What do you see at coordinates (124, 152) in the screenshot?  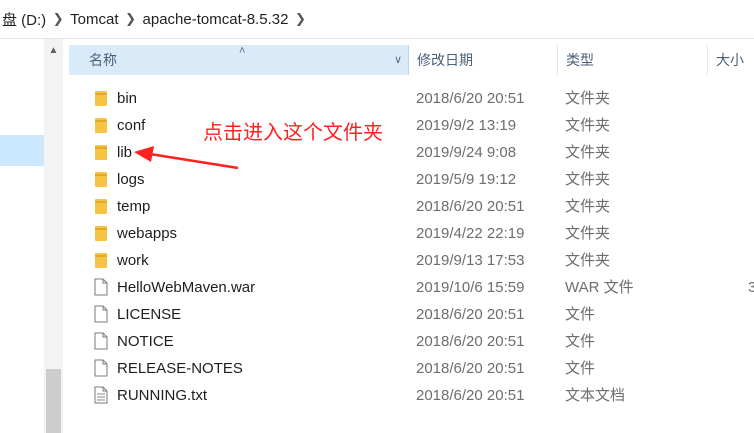 I see `file-name: lib` at bounding box center [124, 152].